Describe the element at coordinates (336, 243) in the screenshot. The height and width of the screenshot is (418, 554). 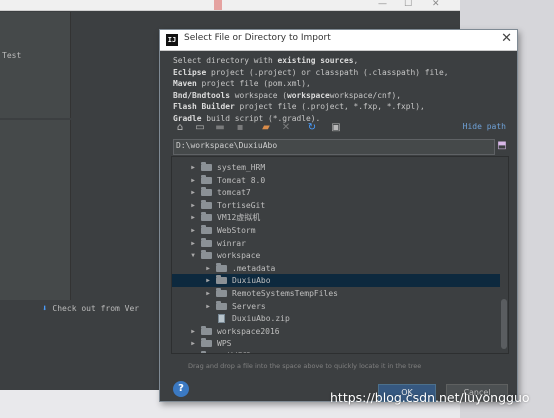
I see `tree-row: ▶ winrar` at that location.